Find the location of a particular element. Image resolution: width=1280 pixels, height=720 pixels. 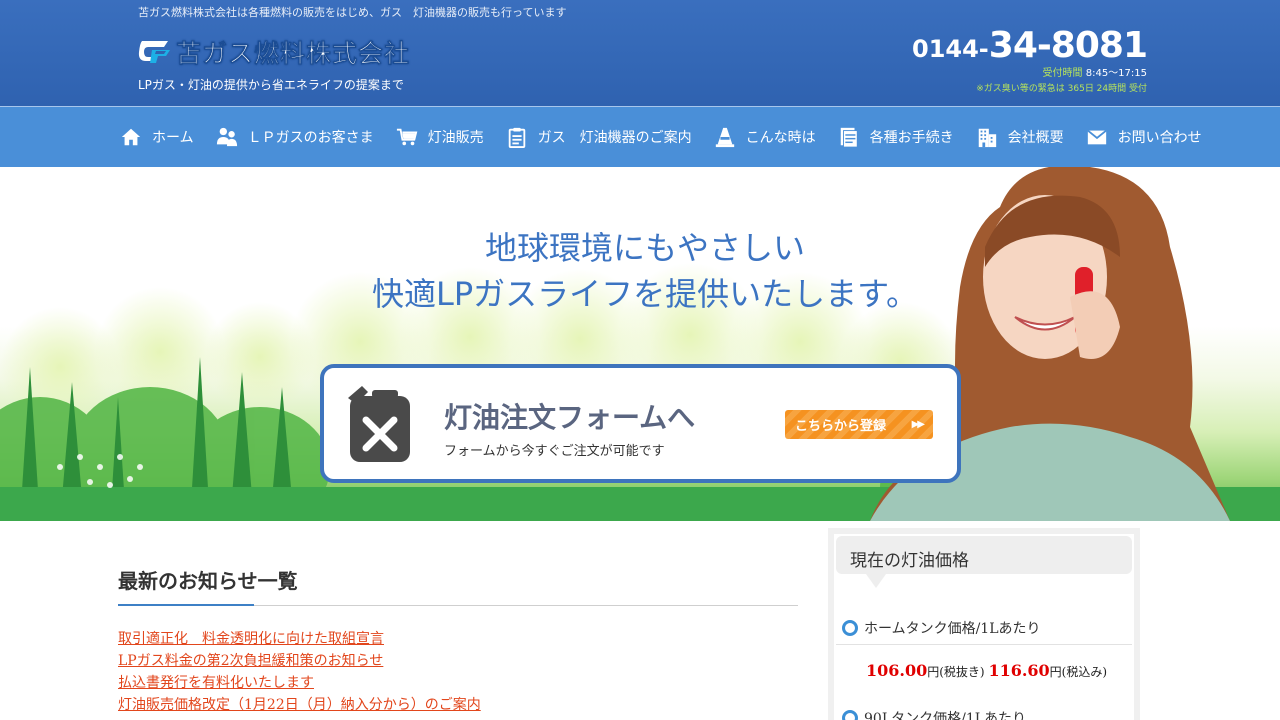

home-tank-price-label: ホームタンク価格/1Lあたり is located at coordinates (941, 628).